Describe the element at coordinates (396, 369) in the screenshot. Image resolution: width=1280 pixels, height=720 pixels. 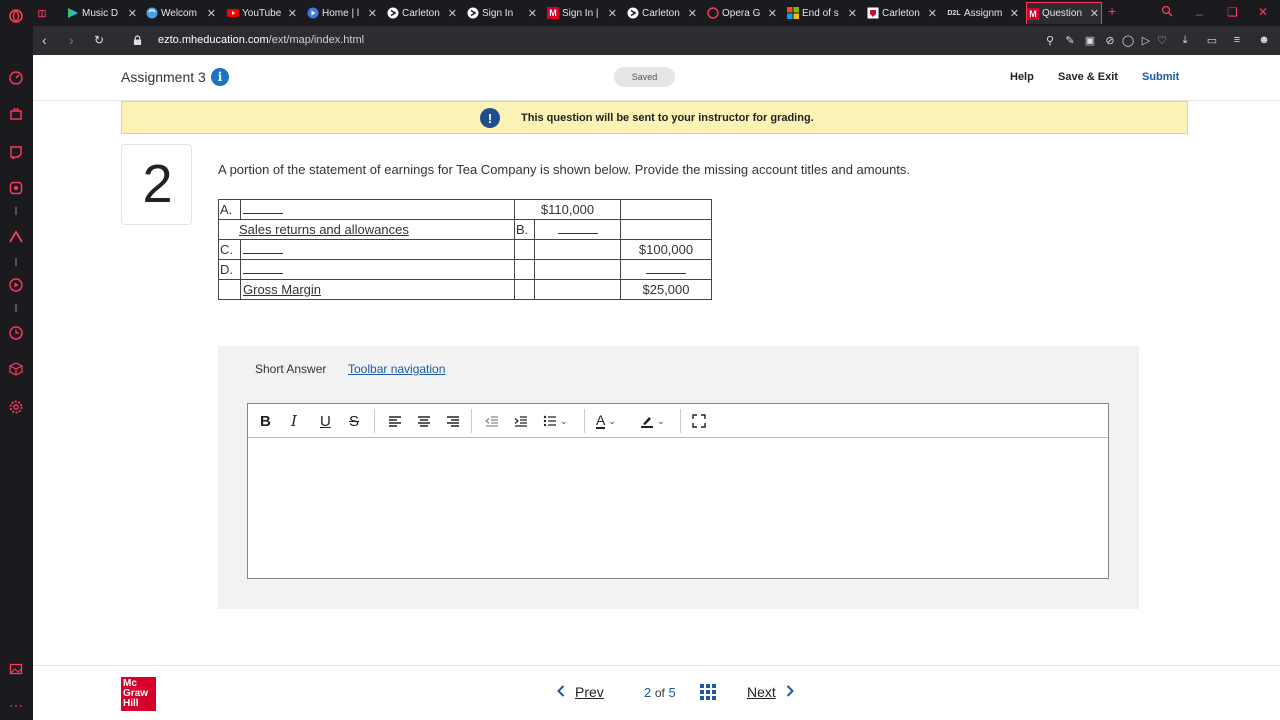
I see `toolbar-navigation-link: Toolbar navigation` at that location.